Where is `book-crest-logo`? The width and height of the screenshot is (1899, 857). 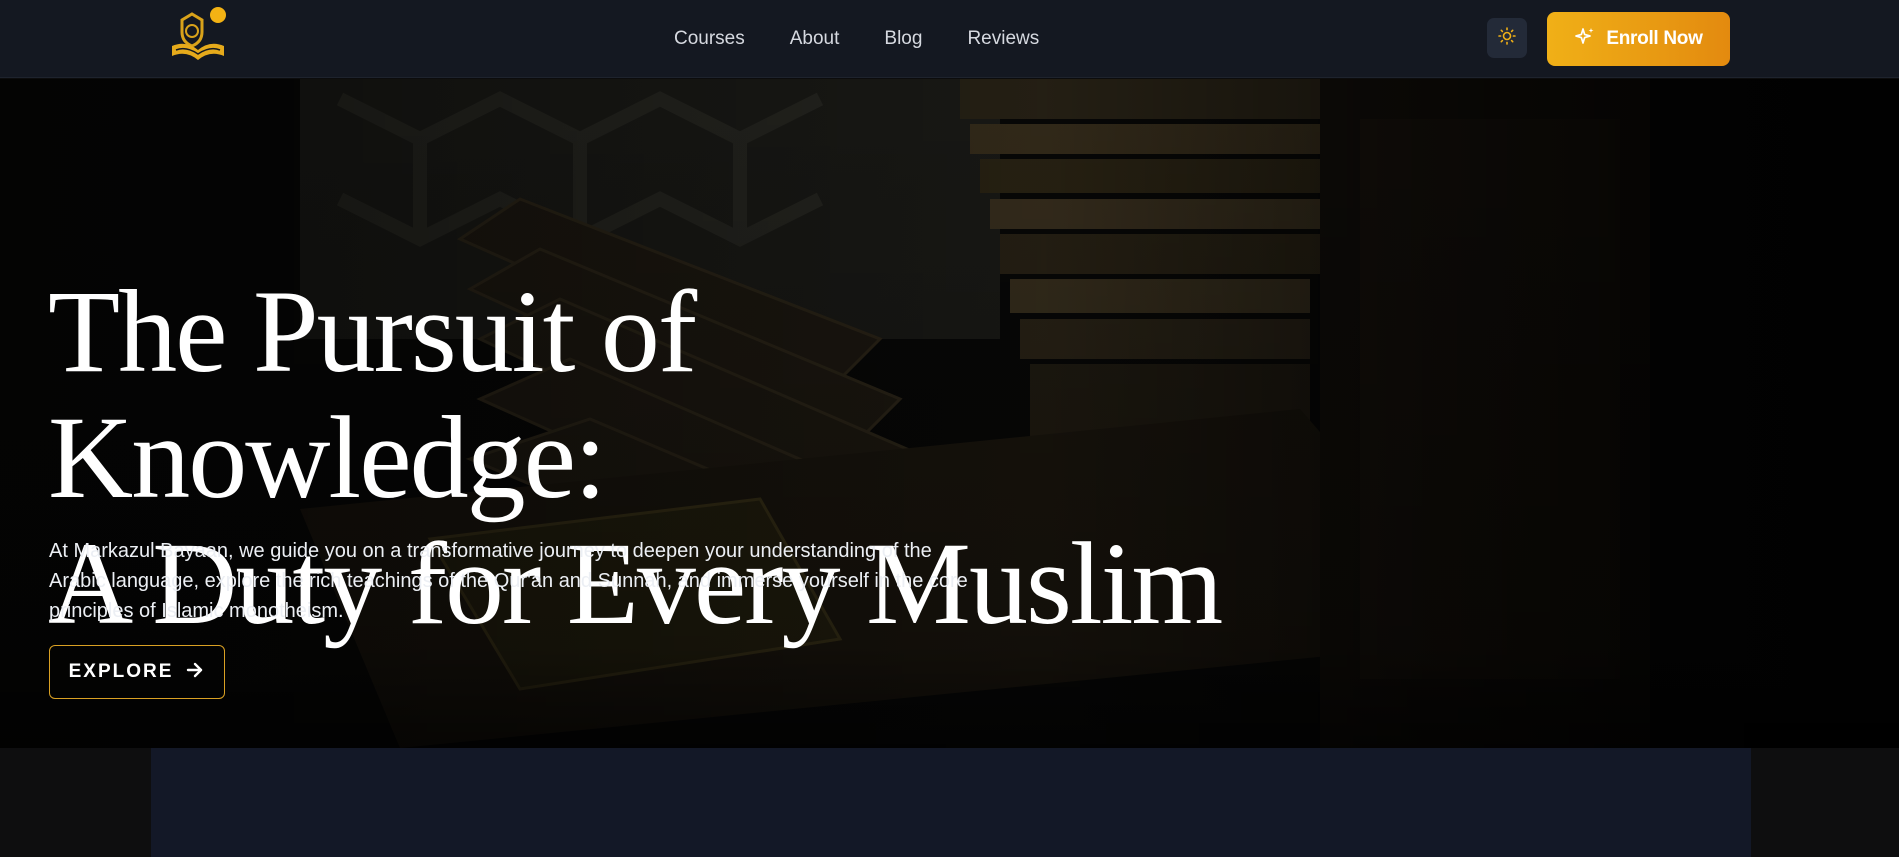 book-crest-logo is located at coordinates (198, 36).